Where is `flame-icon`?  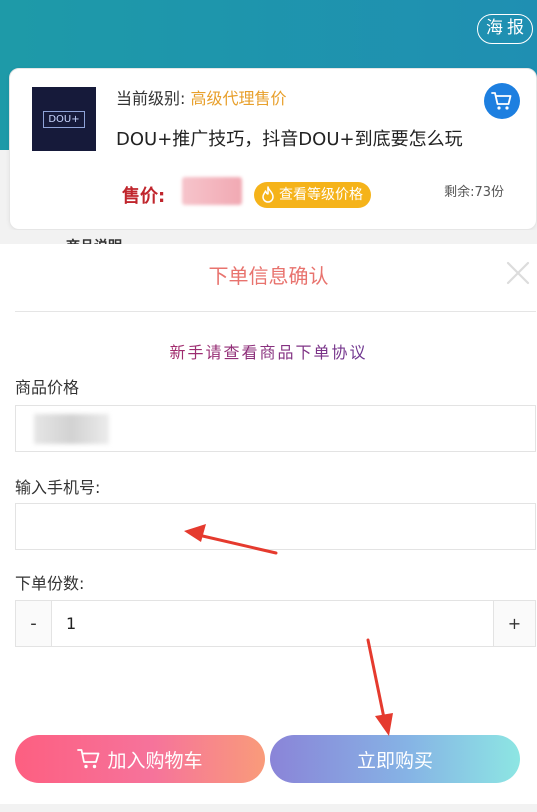 flame-icon is located at coordinates (268, 194).